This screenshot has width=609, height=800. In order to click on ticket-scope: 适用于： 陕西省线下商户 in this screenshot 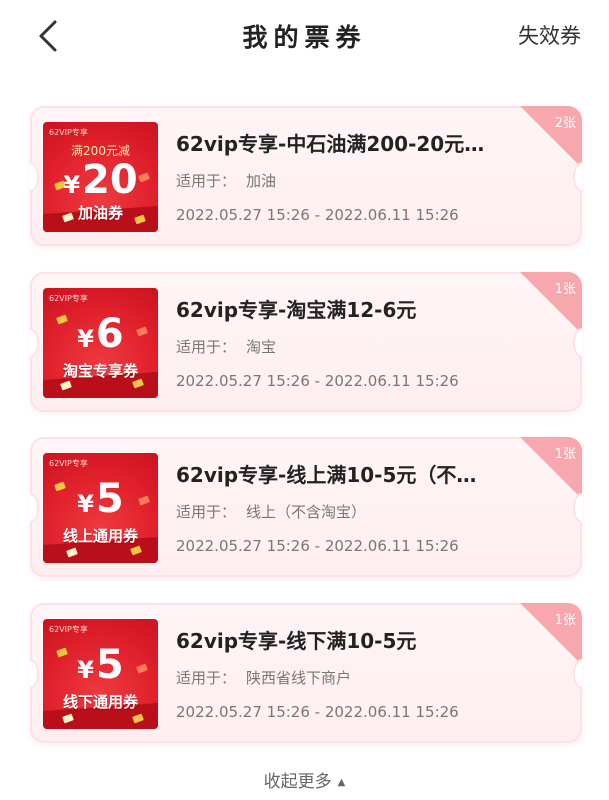, I will do `click(263, 677)`.